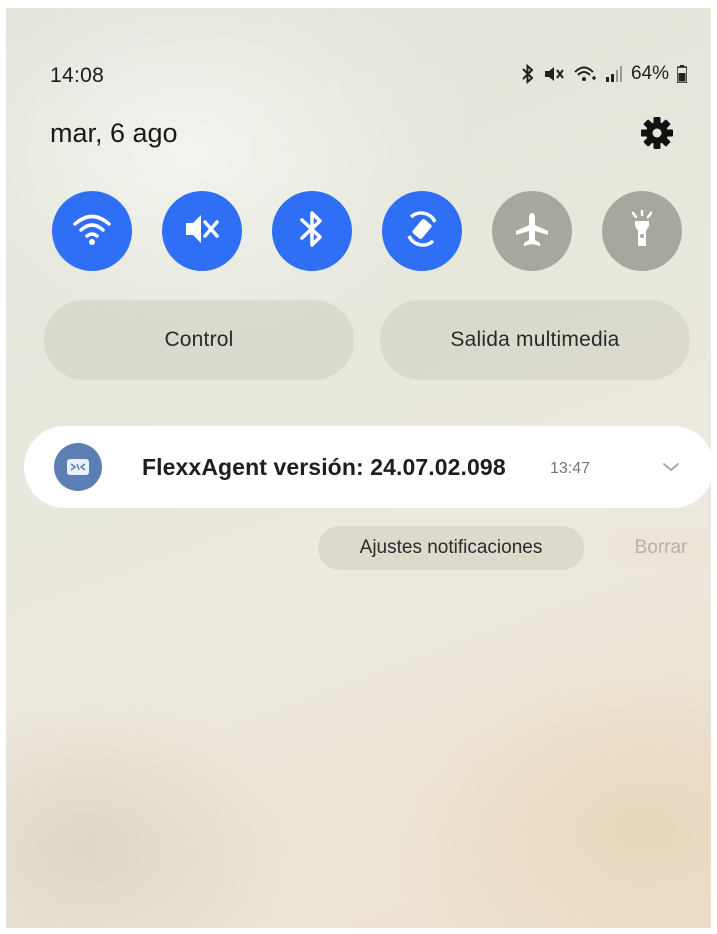  Describe the element at coordinates (358, 38) in the screenshot. I see `status-bar` at that location.